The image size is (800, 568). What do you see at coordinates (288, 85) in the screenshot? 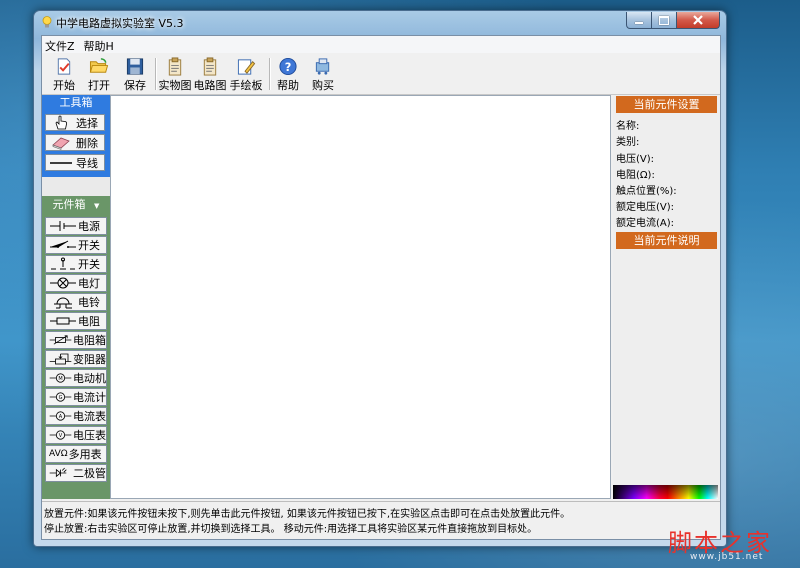
I see `help-label: 帮助` at bounding box center [288, 85].